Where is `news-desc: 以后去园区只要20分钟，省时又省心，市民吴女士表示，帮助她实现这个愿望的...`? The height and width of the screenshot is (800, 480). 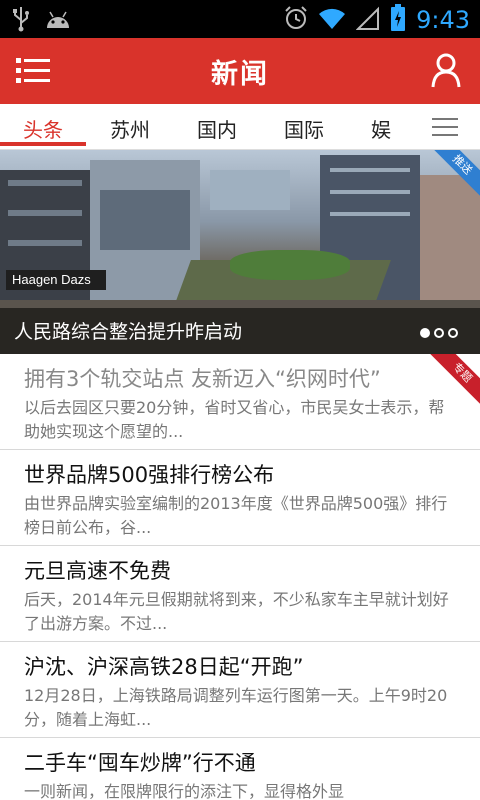
news-desc: 以后去园区只要20分钟，省时又省心，市民吴女士表示，帮助她实现这个愿望的... is located at coordinates (234, 419).